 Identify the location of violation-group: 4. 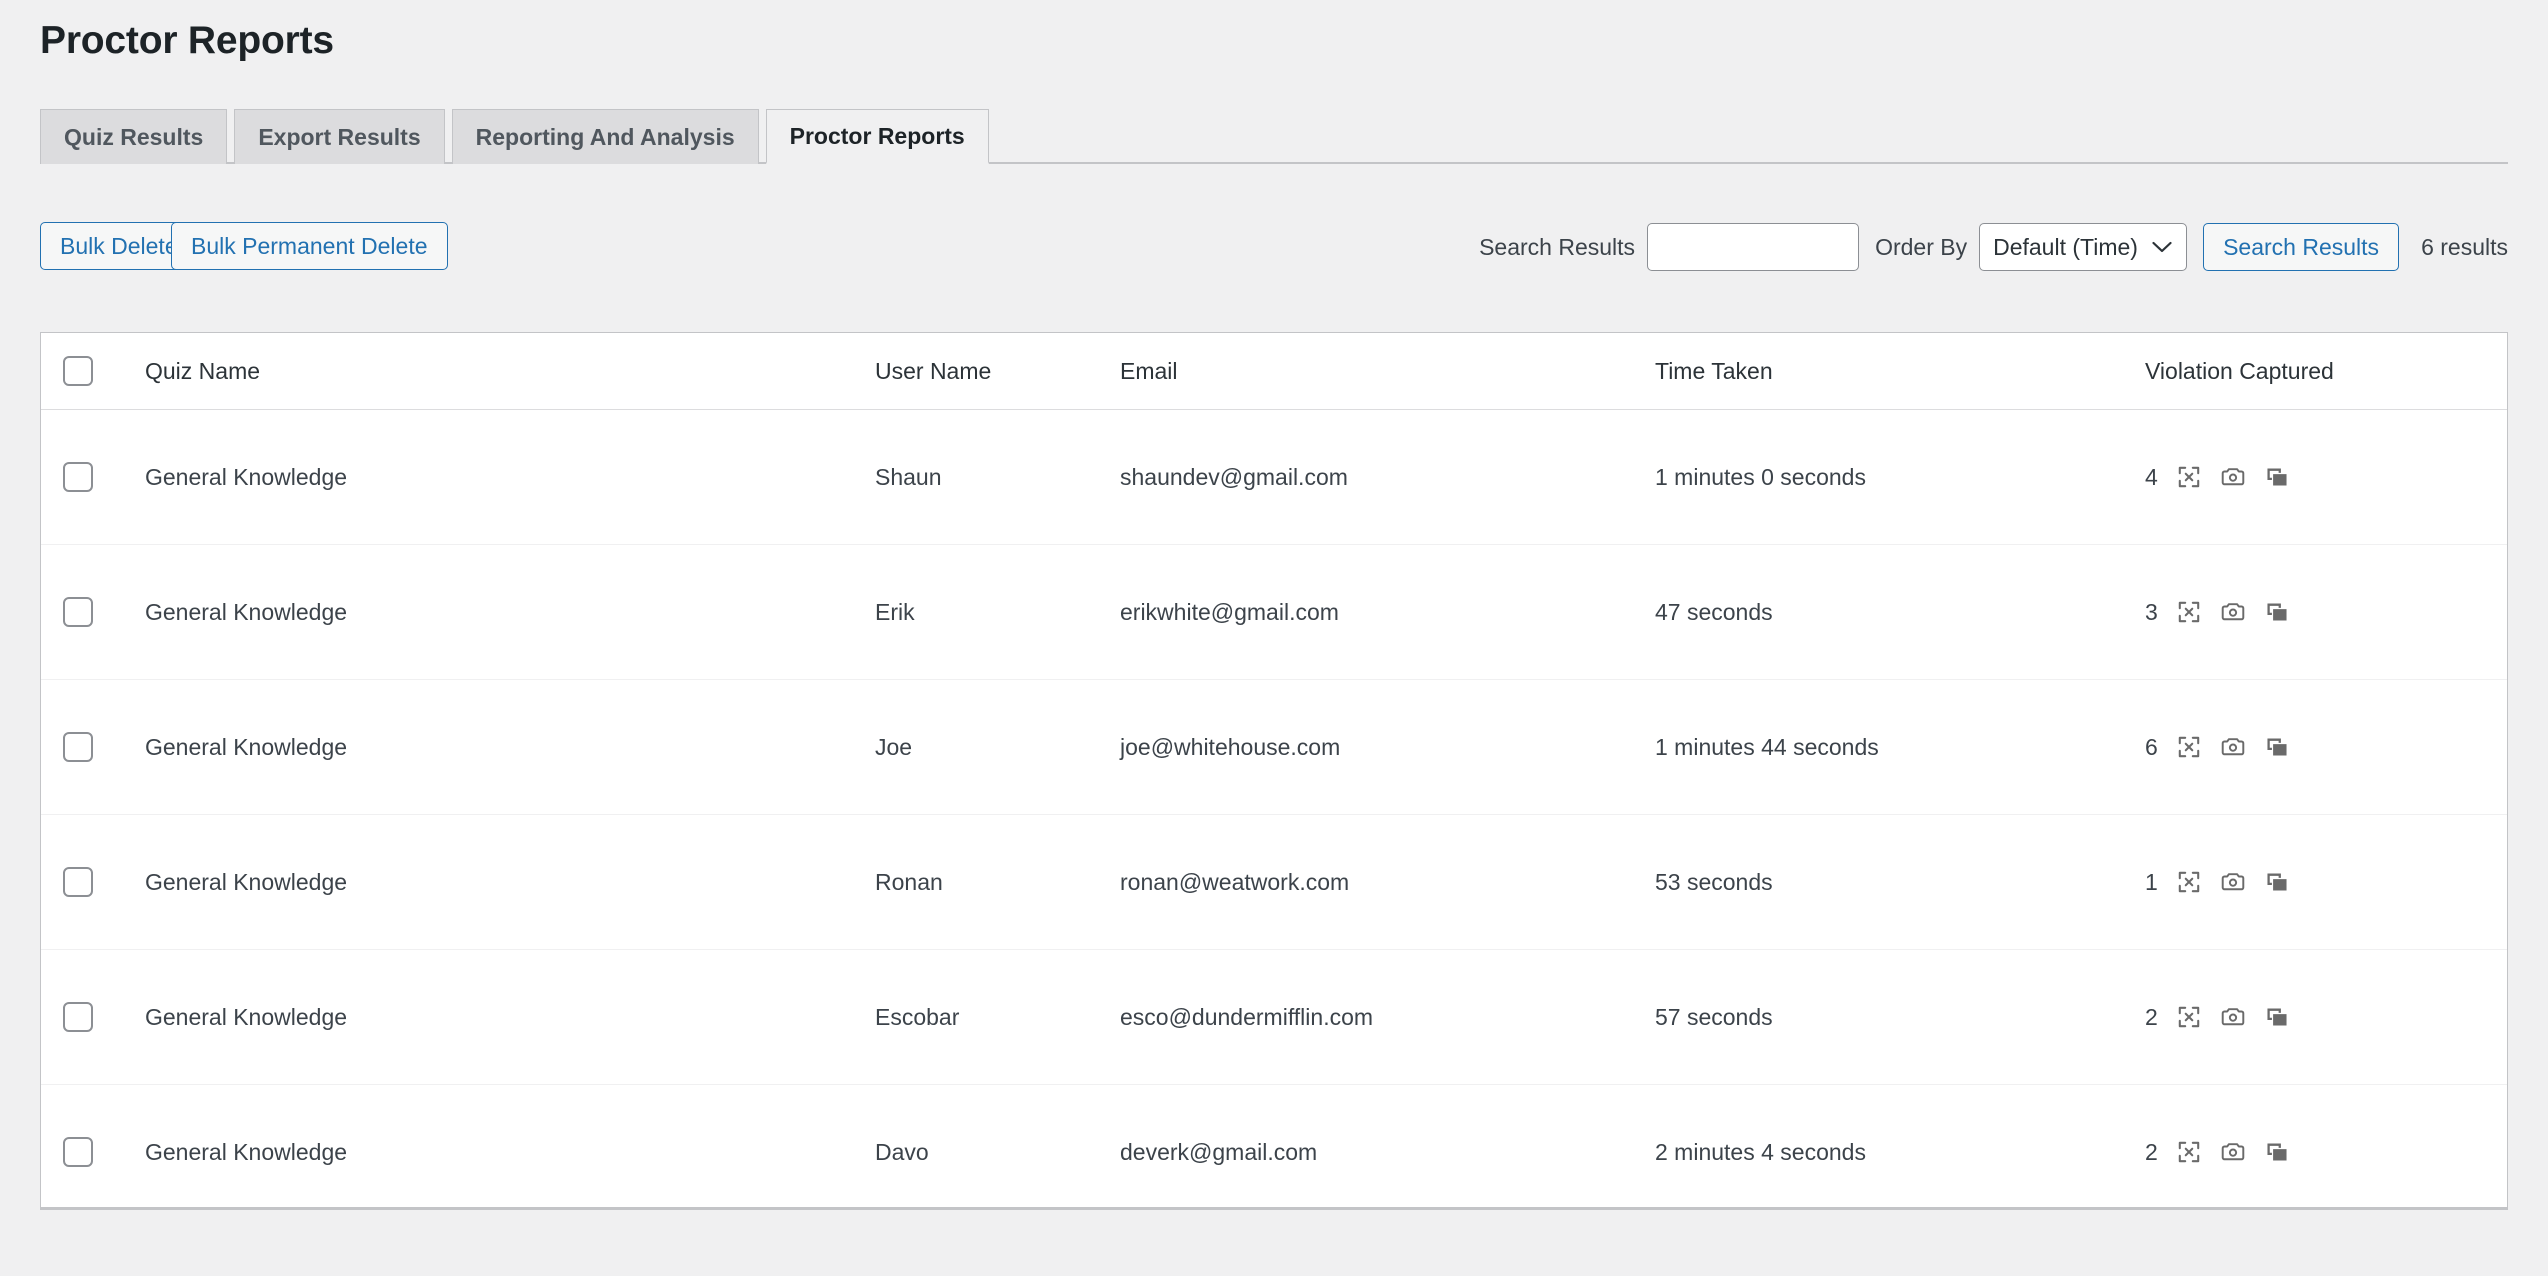
(2326, 477).